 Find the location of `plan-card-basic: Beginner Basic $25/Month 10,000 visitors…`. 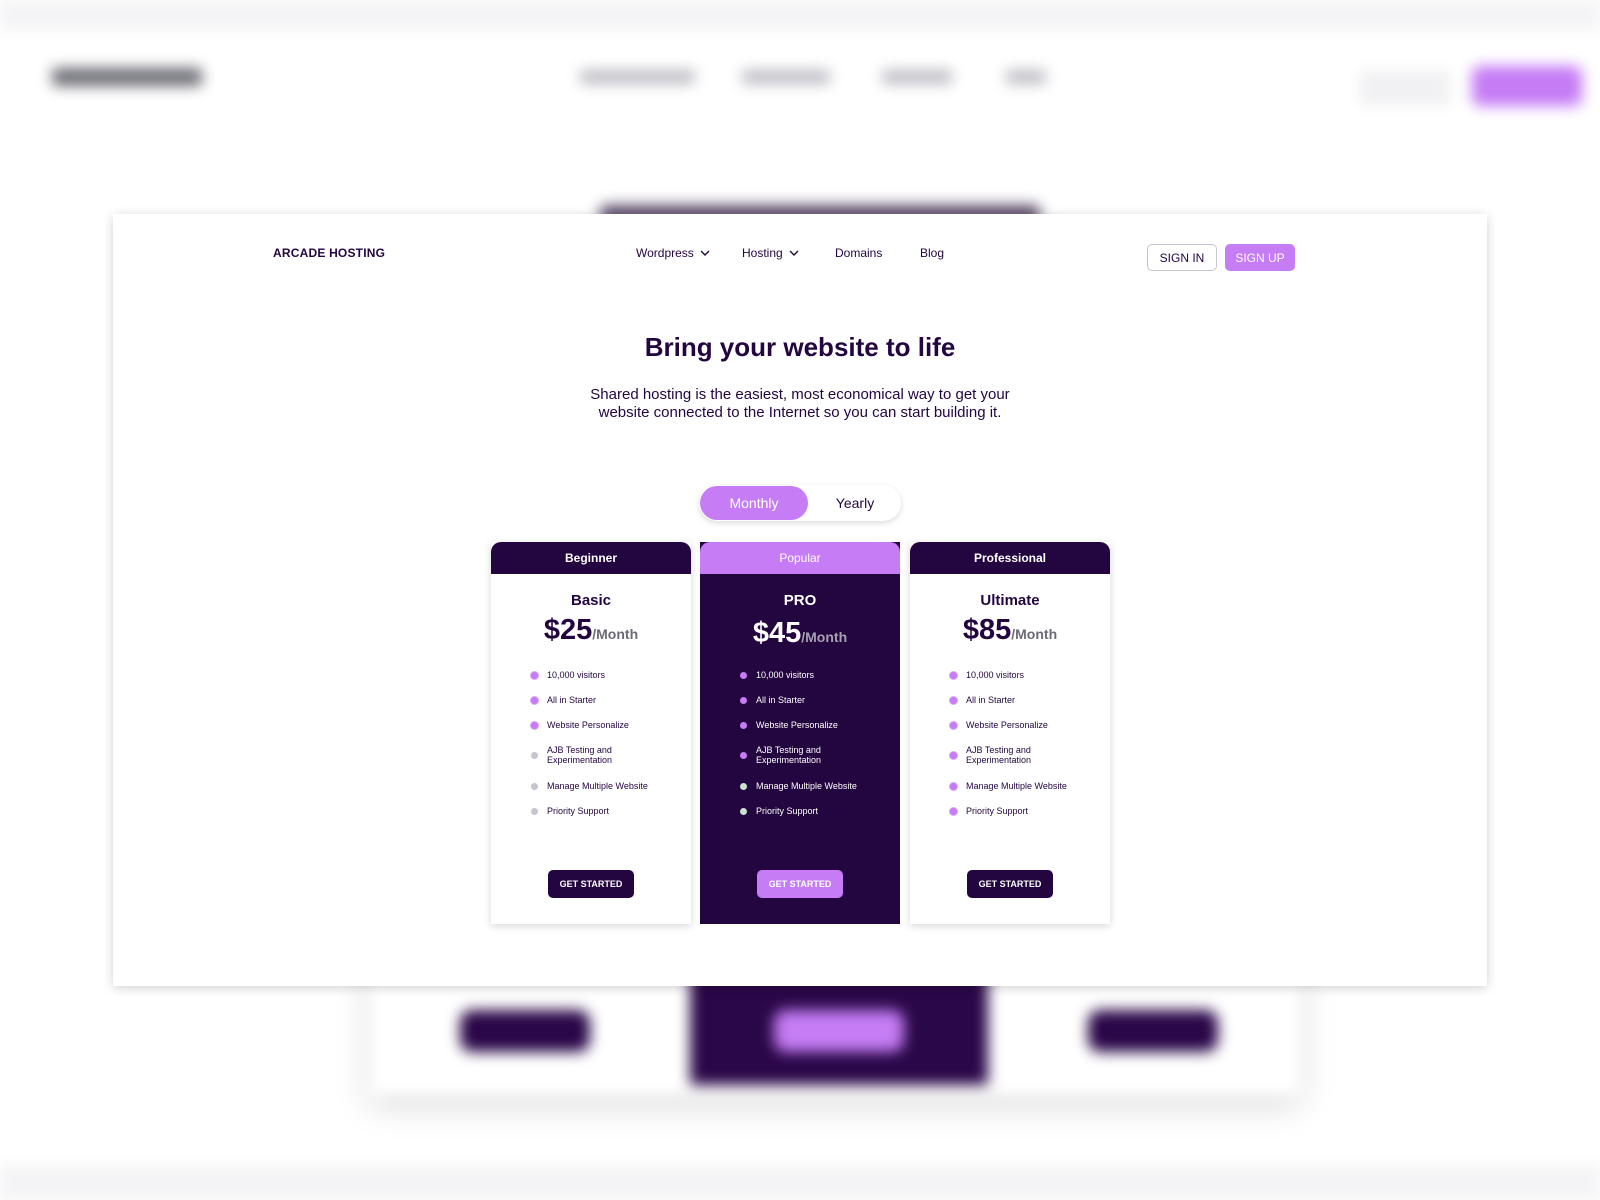

plan-card-basic: Beginner Basic $25/Month 10,000 visitors… is located at coordinates (591, 733).